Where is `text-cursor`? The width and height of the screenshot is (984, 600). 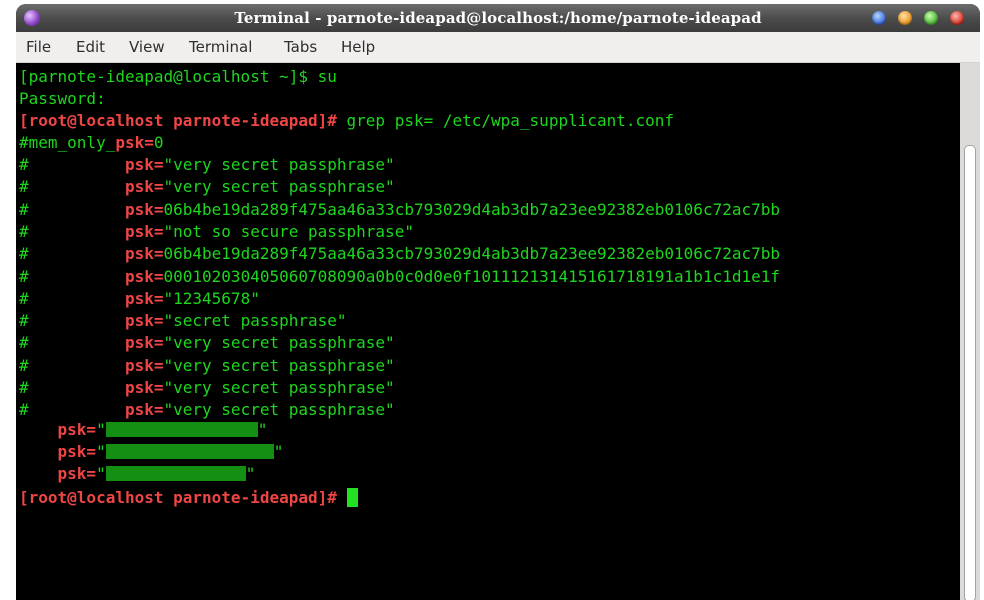
text-cursor is located at coordinates (352, 497).